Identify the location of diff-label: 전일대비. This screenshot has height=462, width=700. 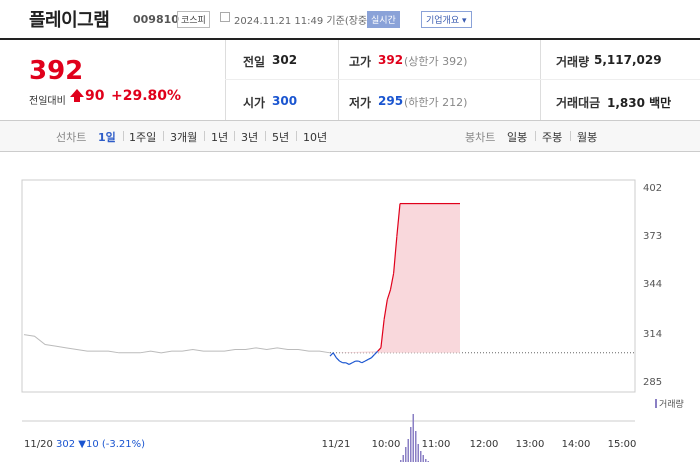
(47, 101).